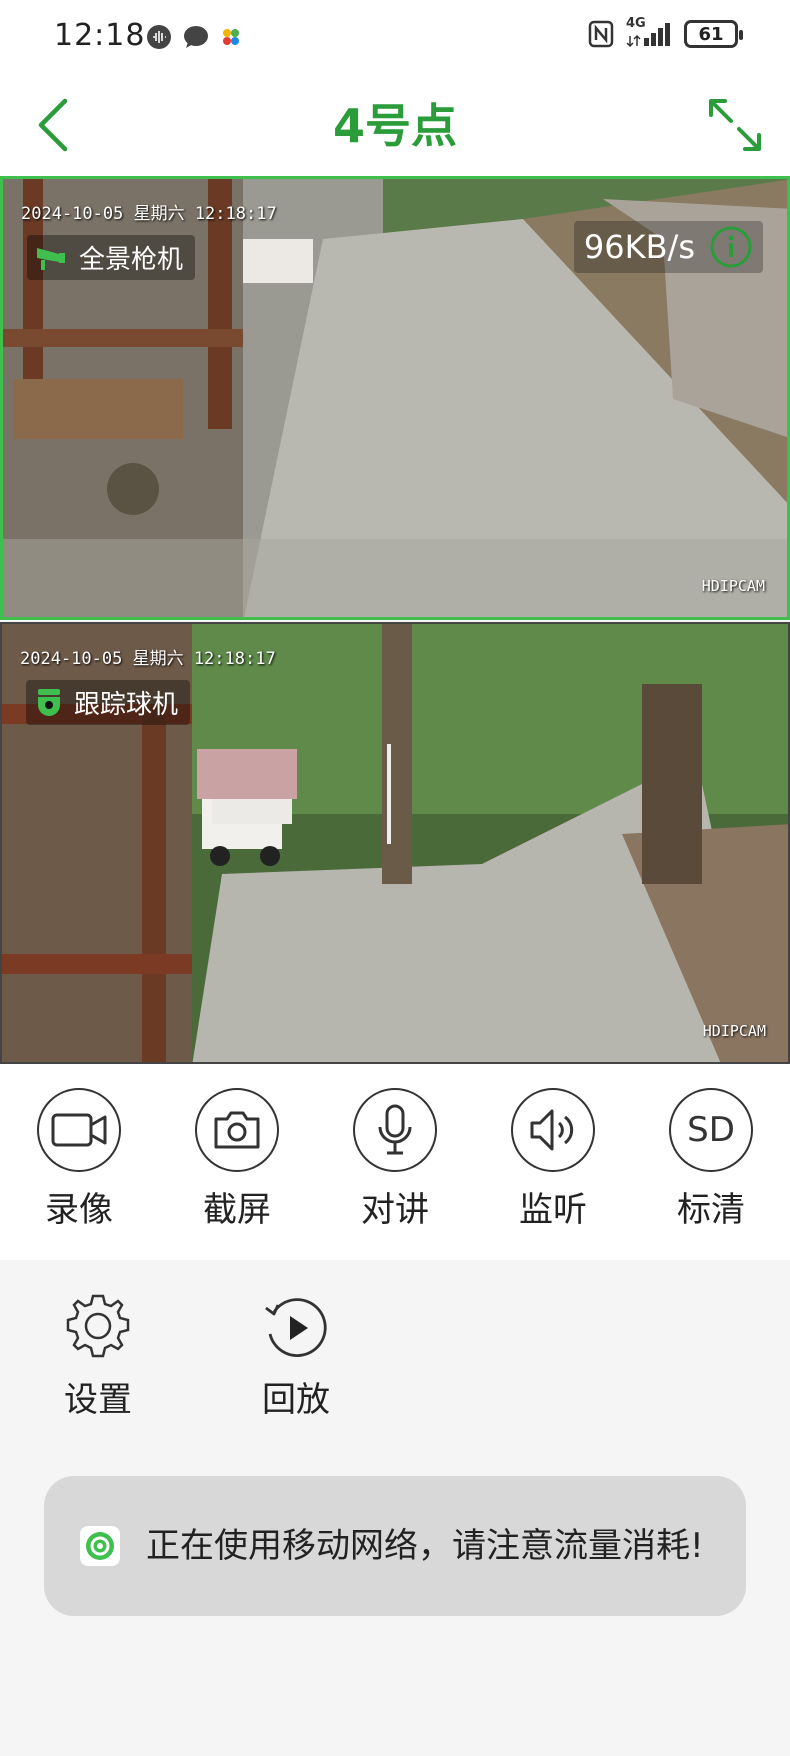 This screenshot has height=1756, width=790. What do you see at coordinates (98, 1400) in the screenshot?
I see `tool-label: 设置` at bounding box center [98, 1400].